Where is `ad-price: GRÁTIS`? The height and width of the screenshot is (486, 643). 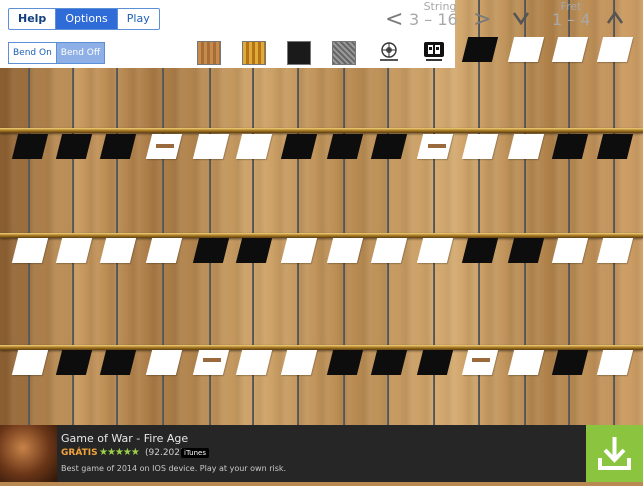
ad-price: GRÁTIS is located at coordinates (79, 453).